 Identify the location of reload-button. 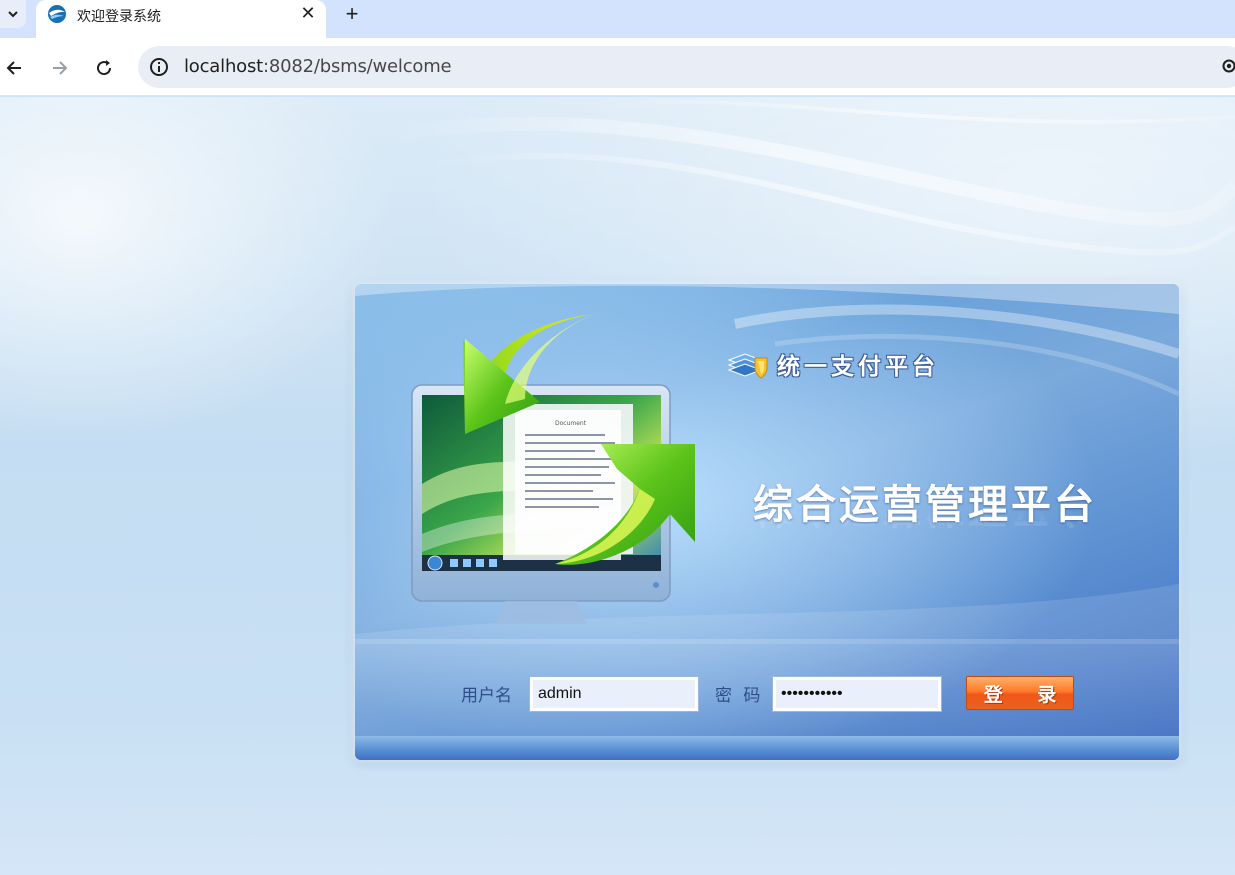
(104, 68).